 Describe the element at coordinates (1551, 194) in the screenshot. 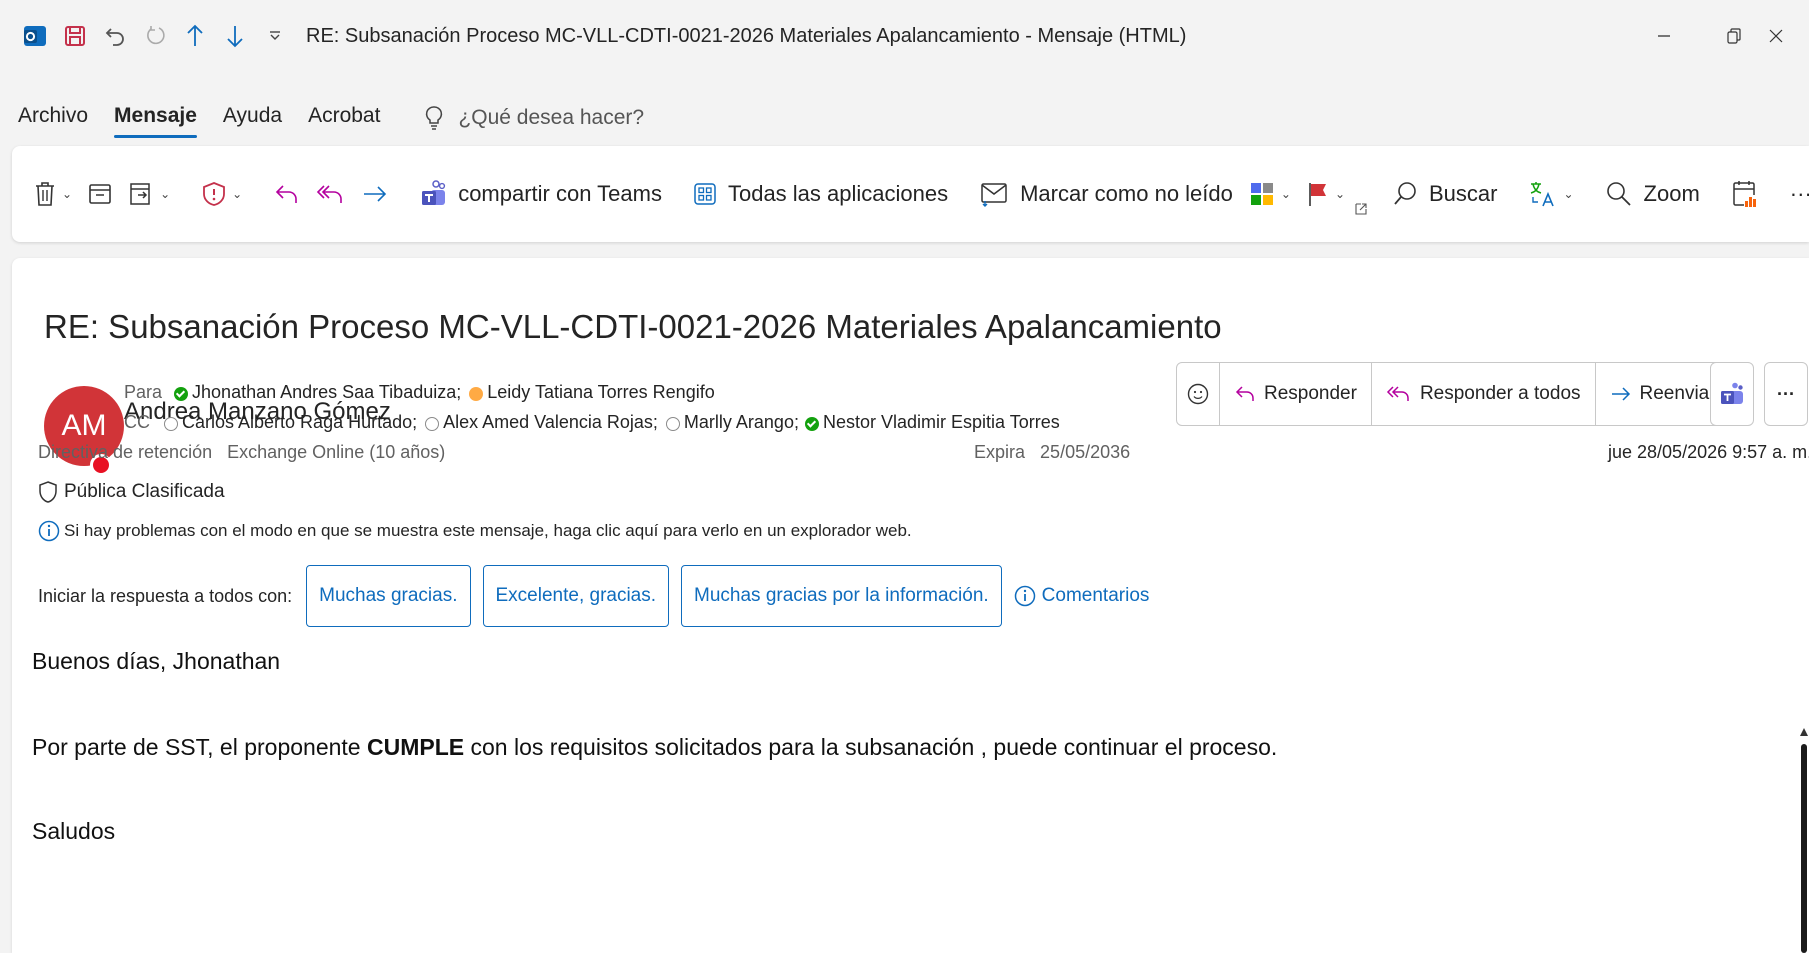

I see `translate-button: ⌄` at that location.